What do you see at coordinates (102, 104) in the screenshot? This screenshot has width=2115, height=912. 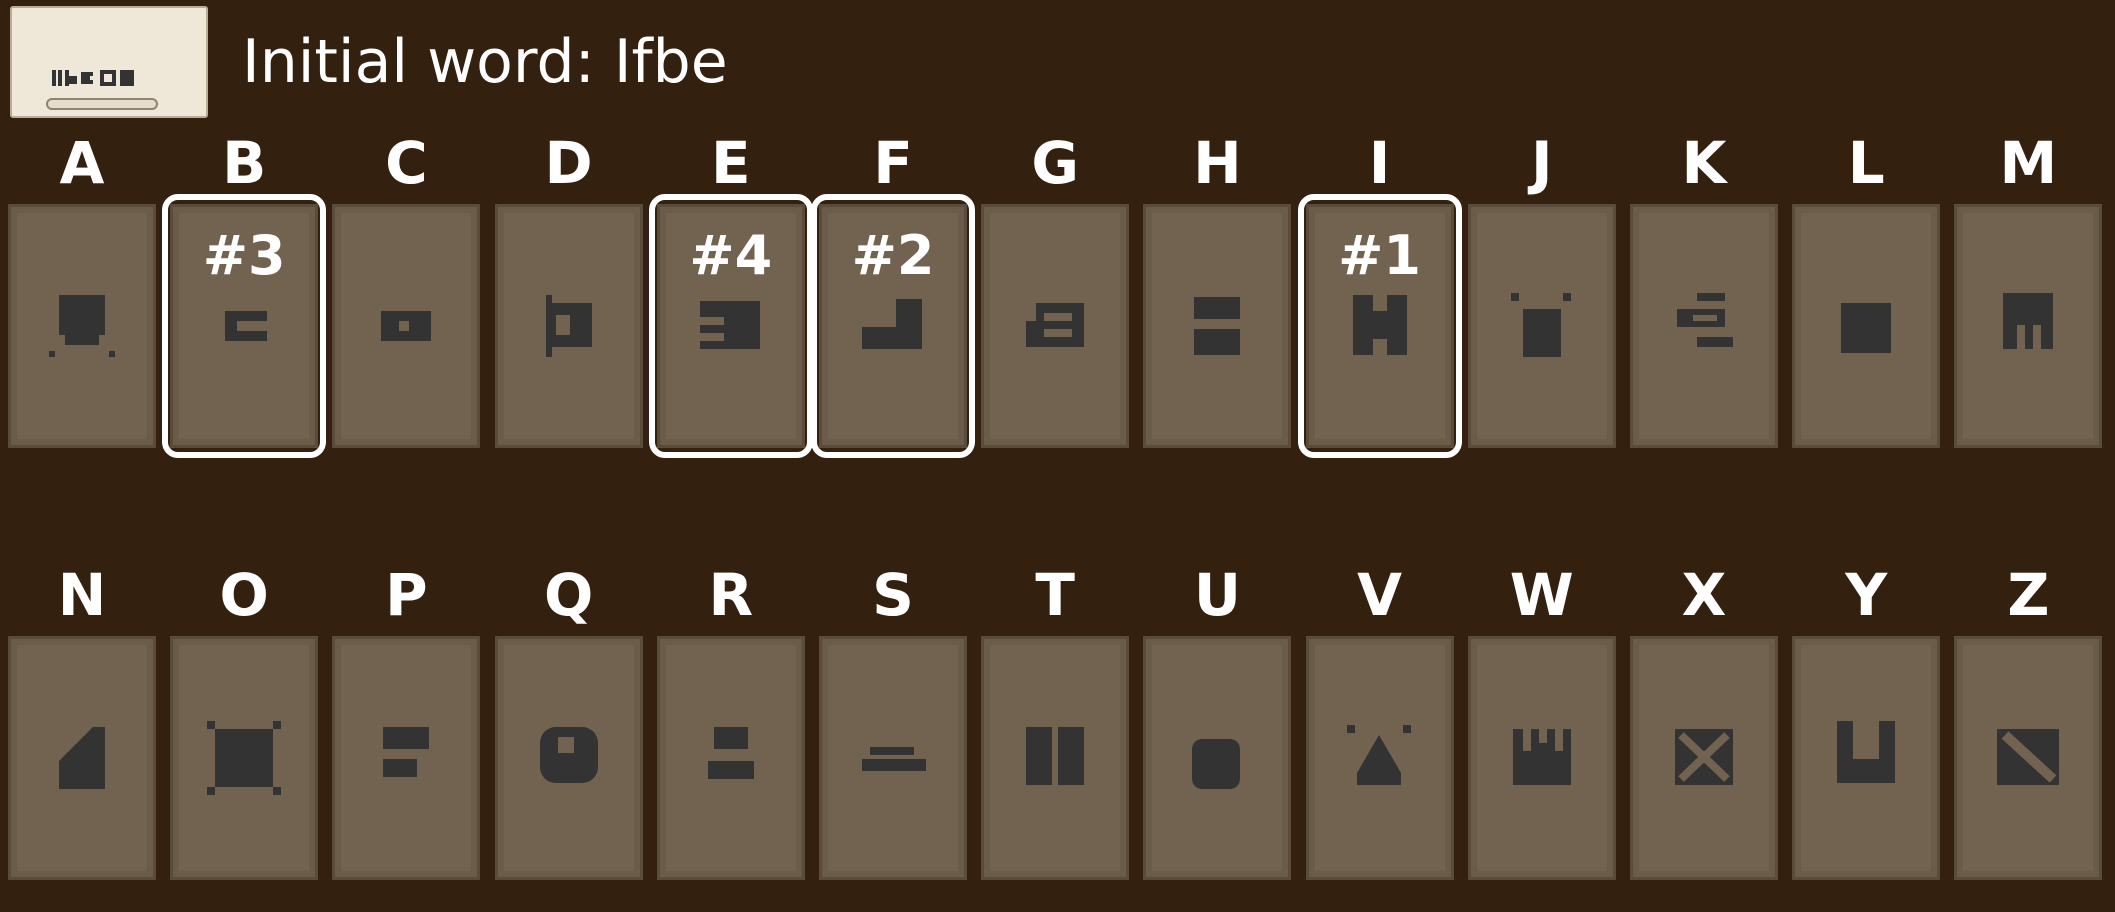 I see `initial-word-bar` at bounding box center [102, 104].